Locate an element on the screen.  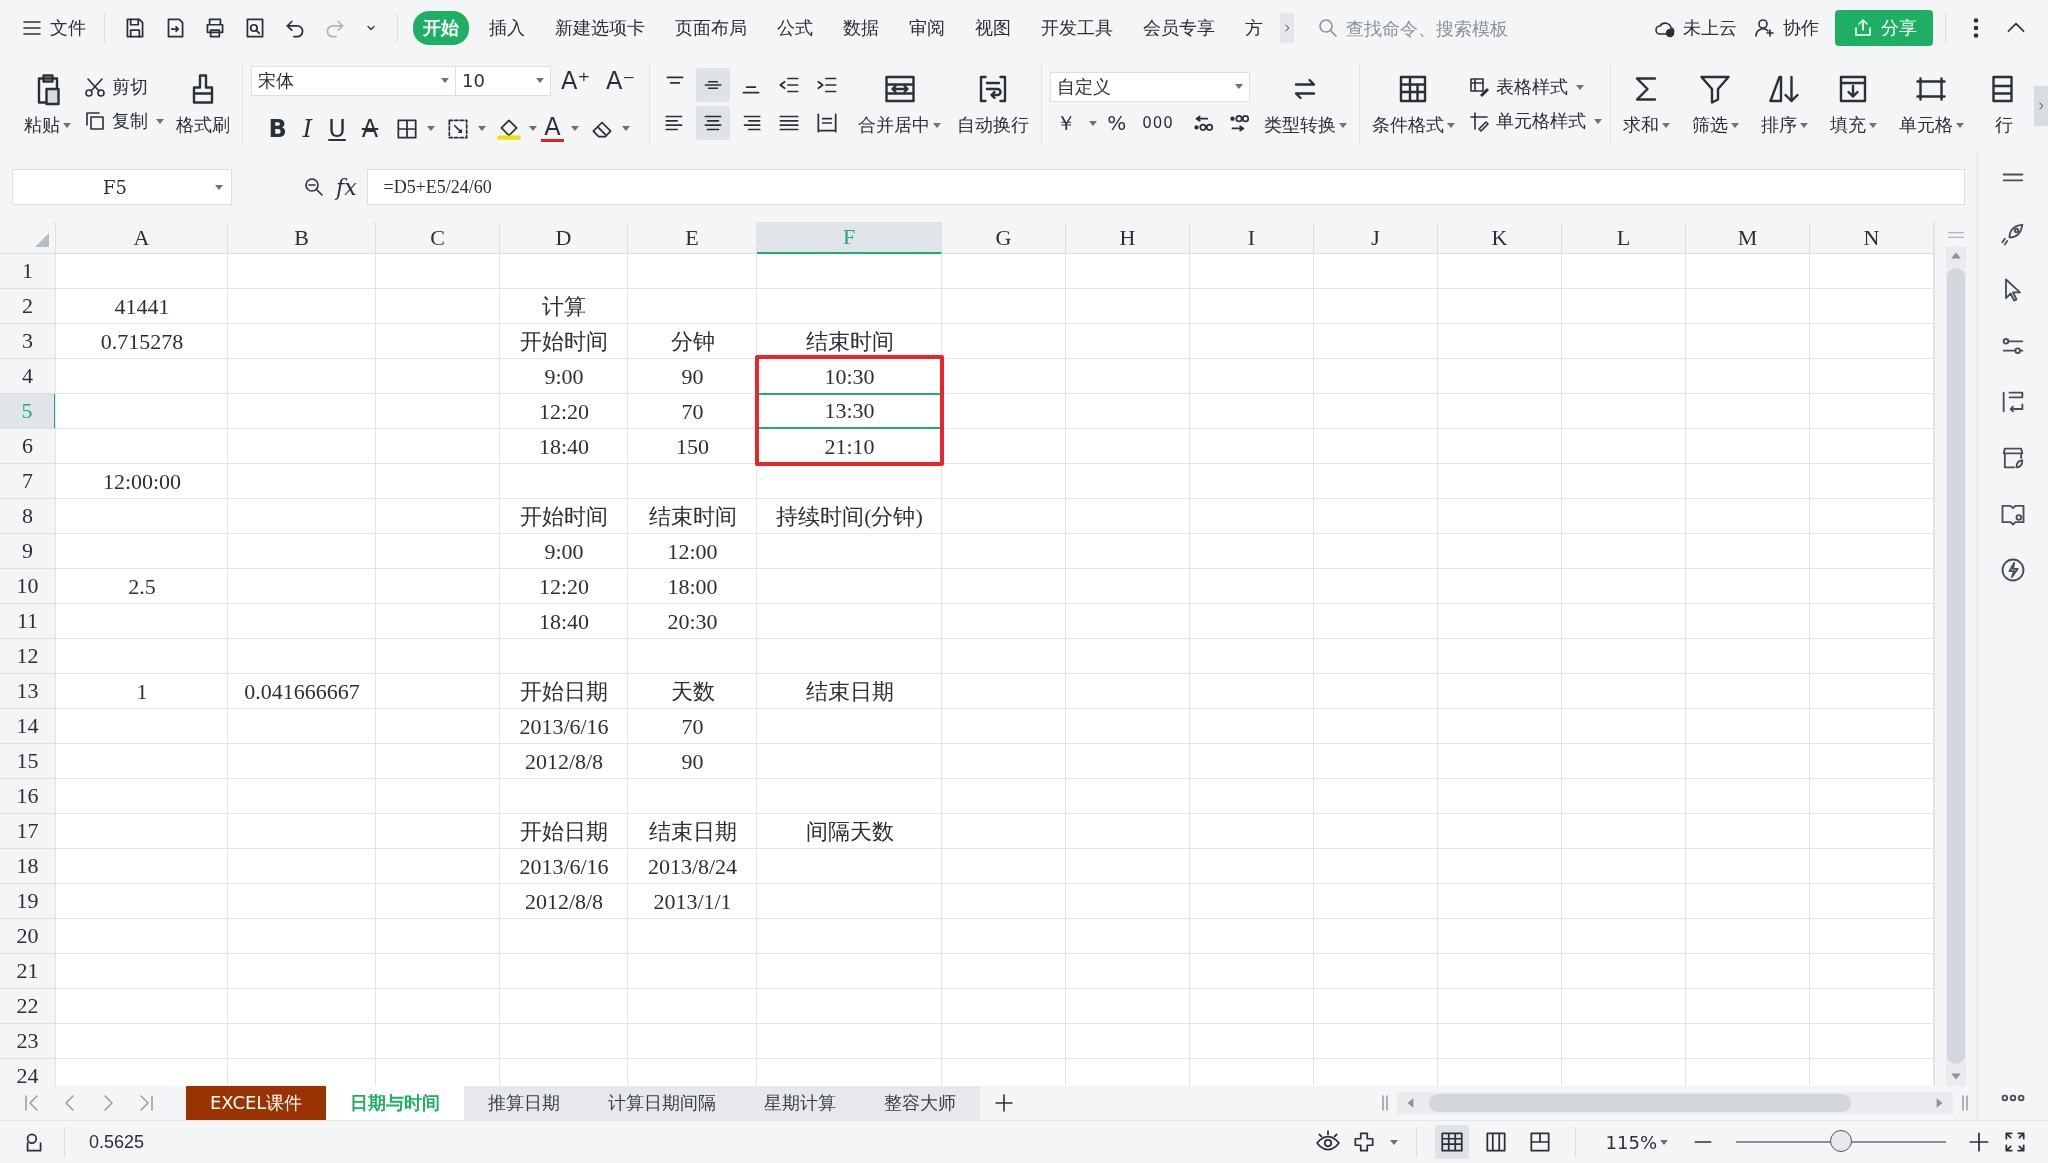
rowcol-button: 行 is located at coordinates (2003, 104).